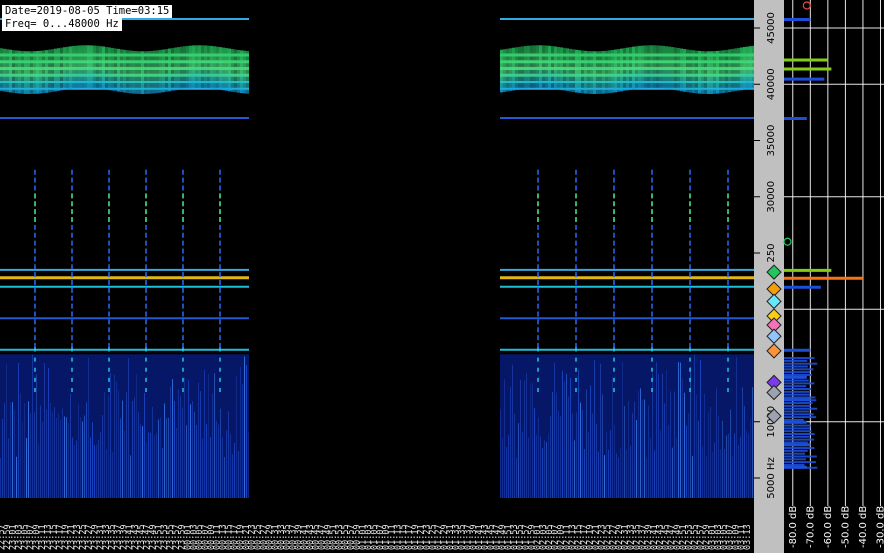 The height and width of the screenshot is (553, 884). What do you see at coordinates (769, 276) in the screenshot?
I see `frequency-axis-strip: 45000400003500030000250100005000 Hz` at bounding box center [769, 276].